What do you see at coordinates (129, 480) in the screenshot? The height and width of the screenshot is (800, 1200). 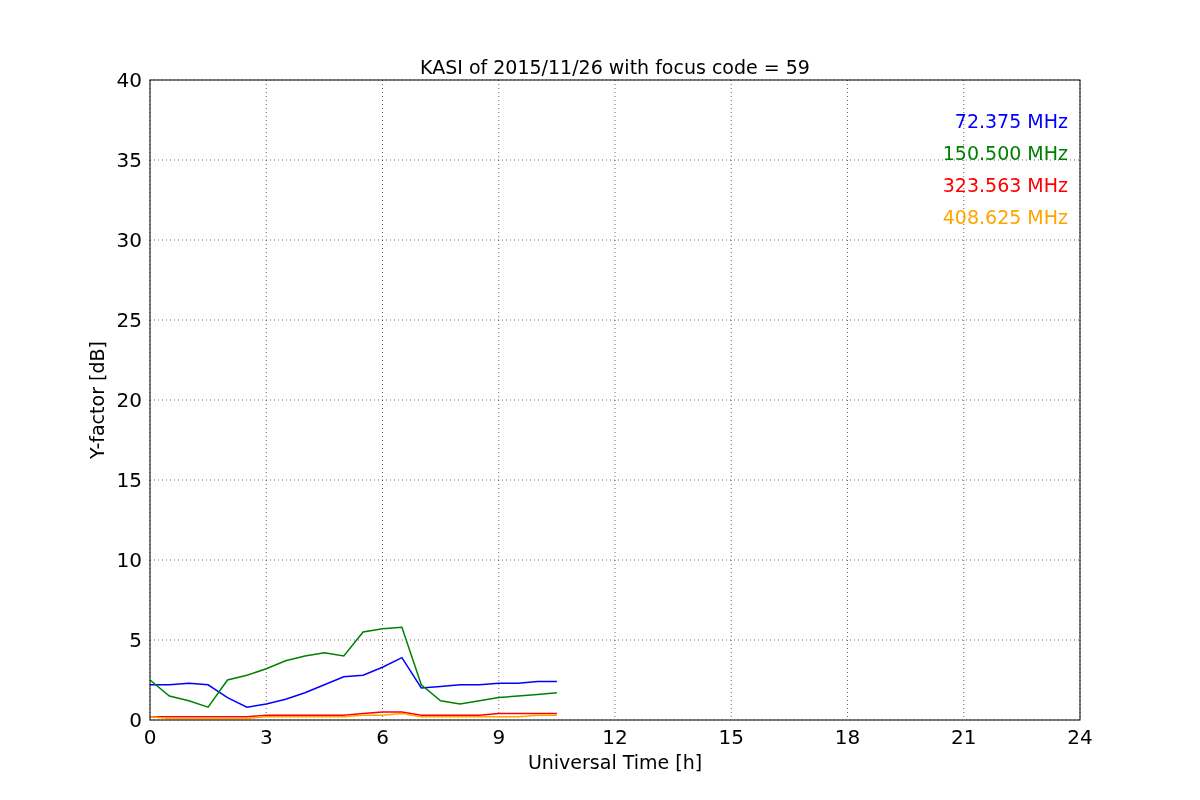 I see `y-tick-label: 15` at bounding box center [129, 480].